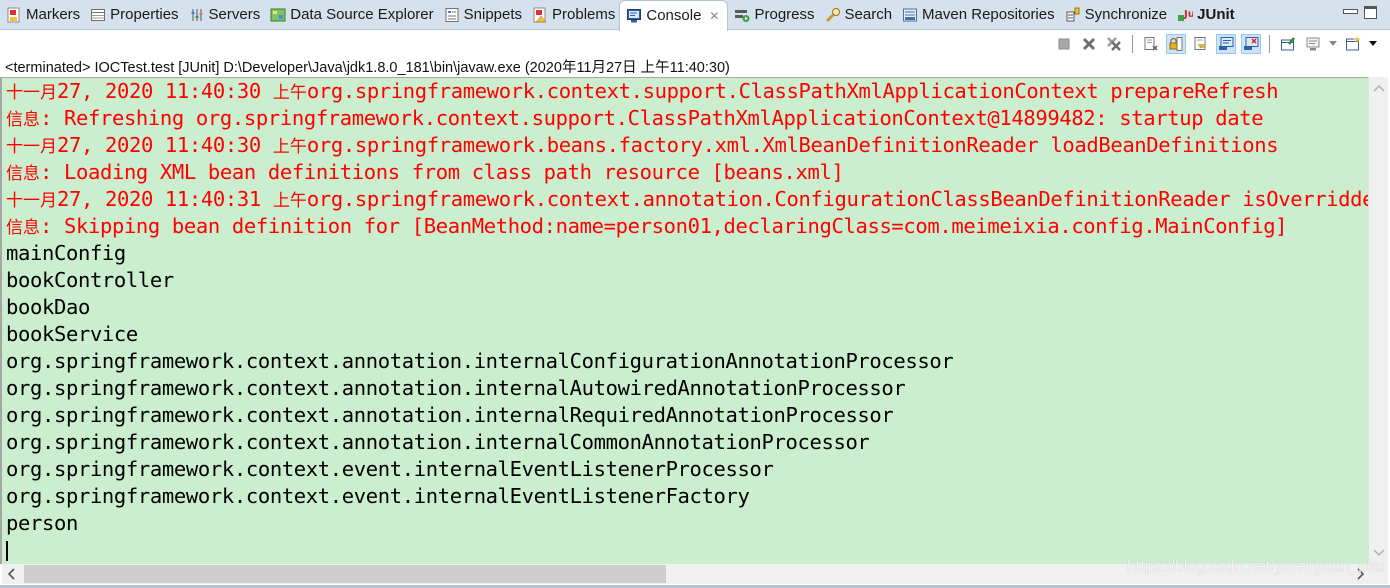  I want to click on log-text: person, so click(42, 523).